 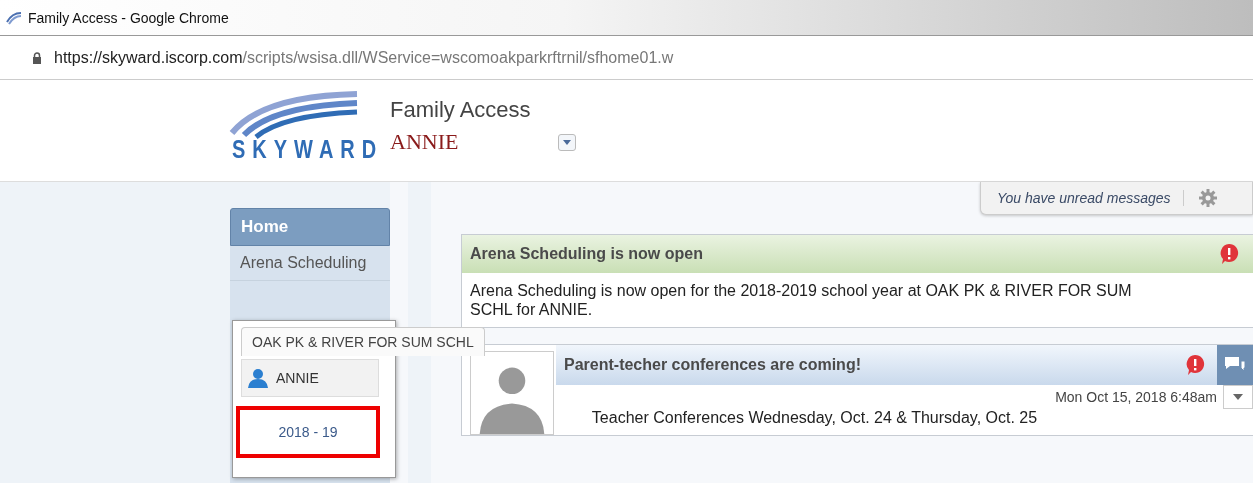 I want to click on arc-logo-icon, so click(x=14, y=17).